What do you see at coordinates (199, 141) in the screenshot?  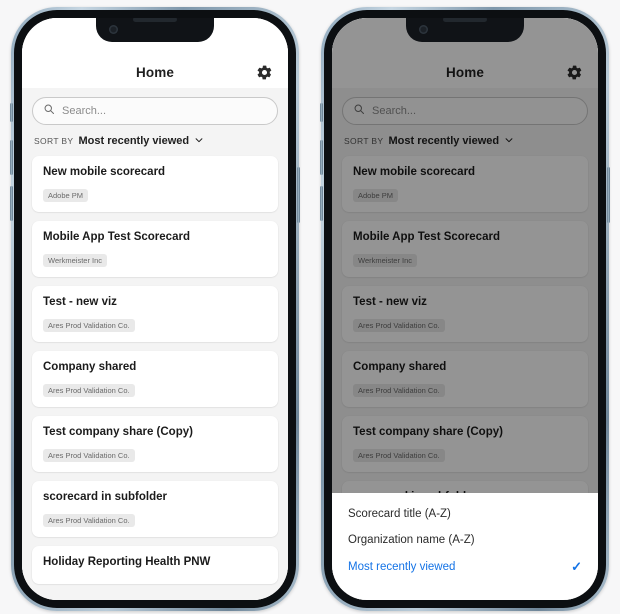 I see `chevron-down-icon` at bounding box center [199, 141].